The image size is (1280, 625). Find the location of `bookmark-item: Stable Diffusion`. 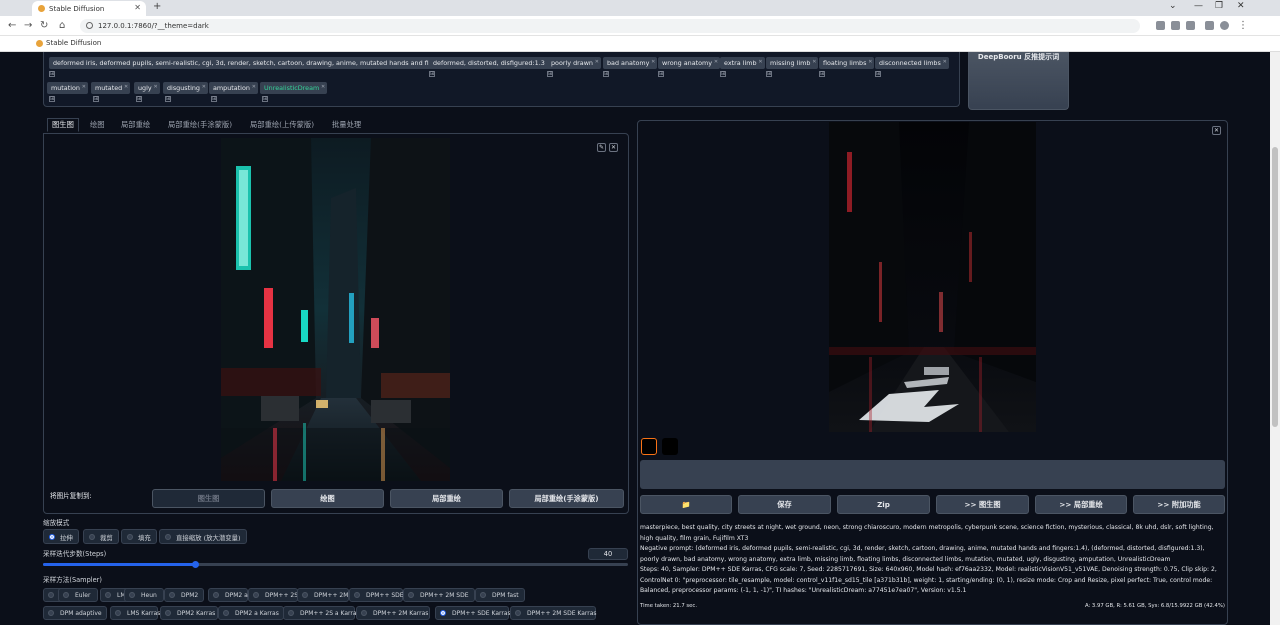

bookmark-item: Stable Diffusion is located at coordinates (73, 43).